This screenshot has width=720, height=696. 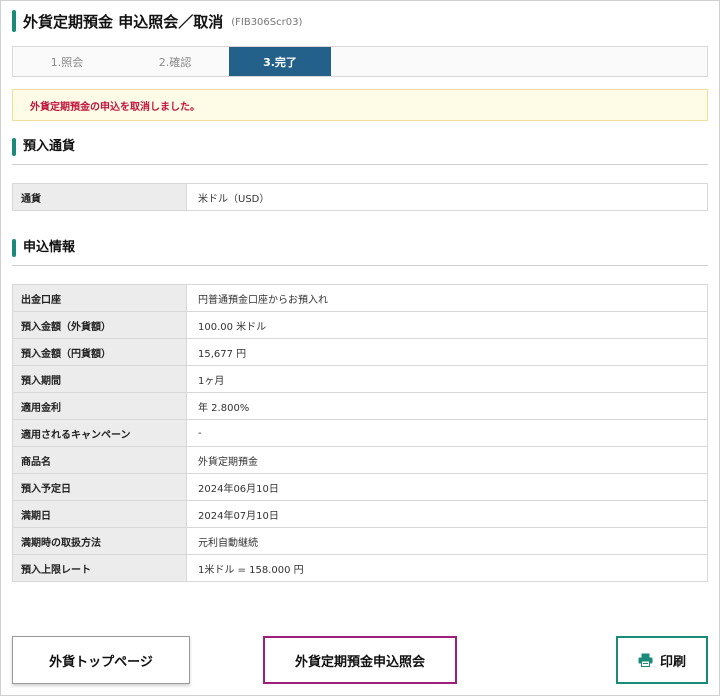 What do you see at coordinates (99, 352) in the screenshot?
I see `row-label: 預入金額（円貨額）` at bounding box center [99, 352].